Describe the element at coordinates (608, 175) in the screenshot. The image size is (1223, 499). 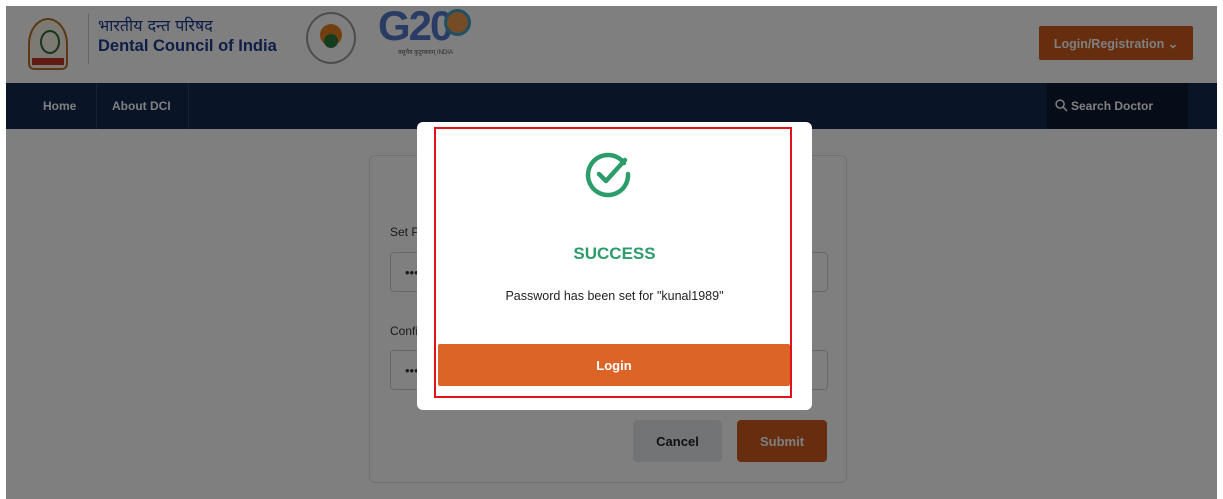
I see `check-circle-icon` at that location.